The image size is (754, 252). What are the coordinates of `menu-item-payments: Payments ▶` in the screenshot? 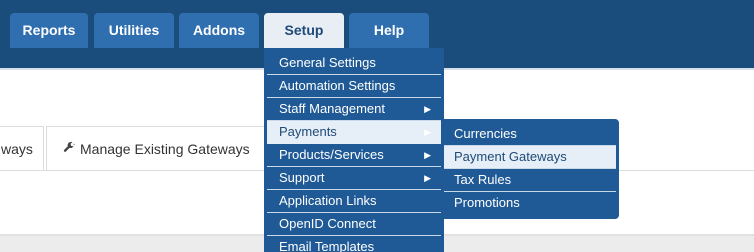 It's located at (354, 132).